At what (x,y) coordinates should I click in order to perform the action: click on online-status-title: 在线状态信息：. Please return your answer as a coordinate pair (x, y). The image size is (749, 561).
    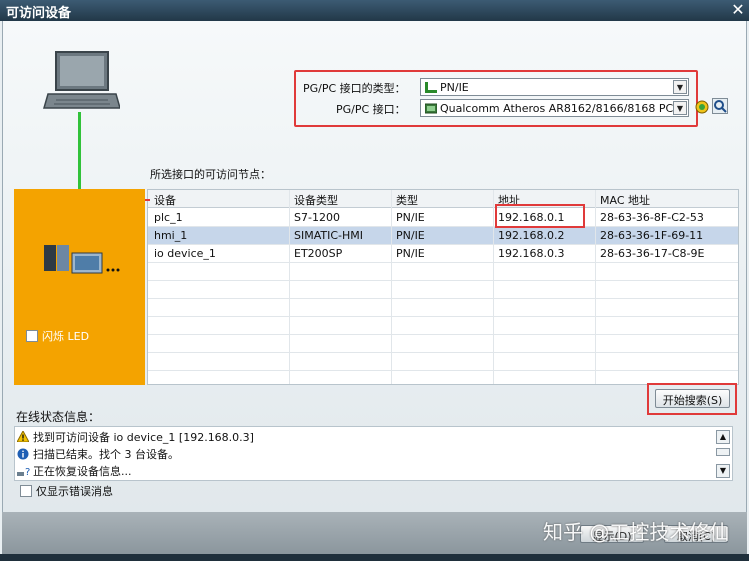
    Looking at the image, I should click on (58, 417).